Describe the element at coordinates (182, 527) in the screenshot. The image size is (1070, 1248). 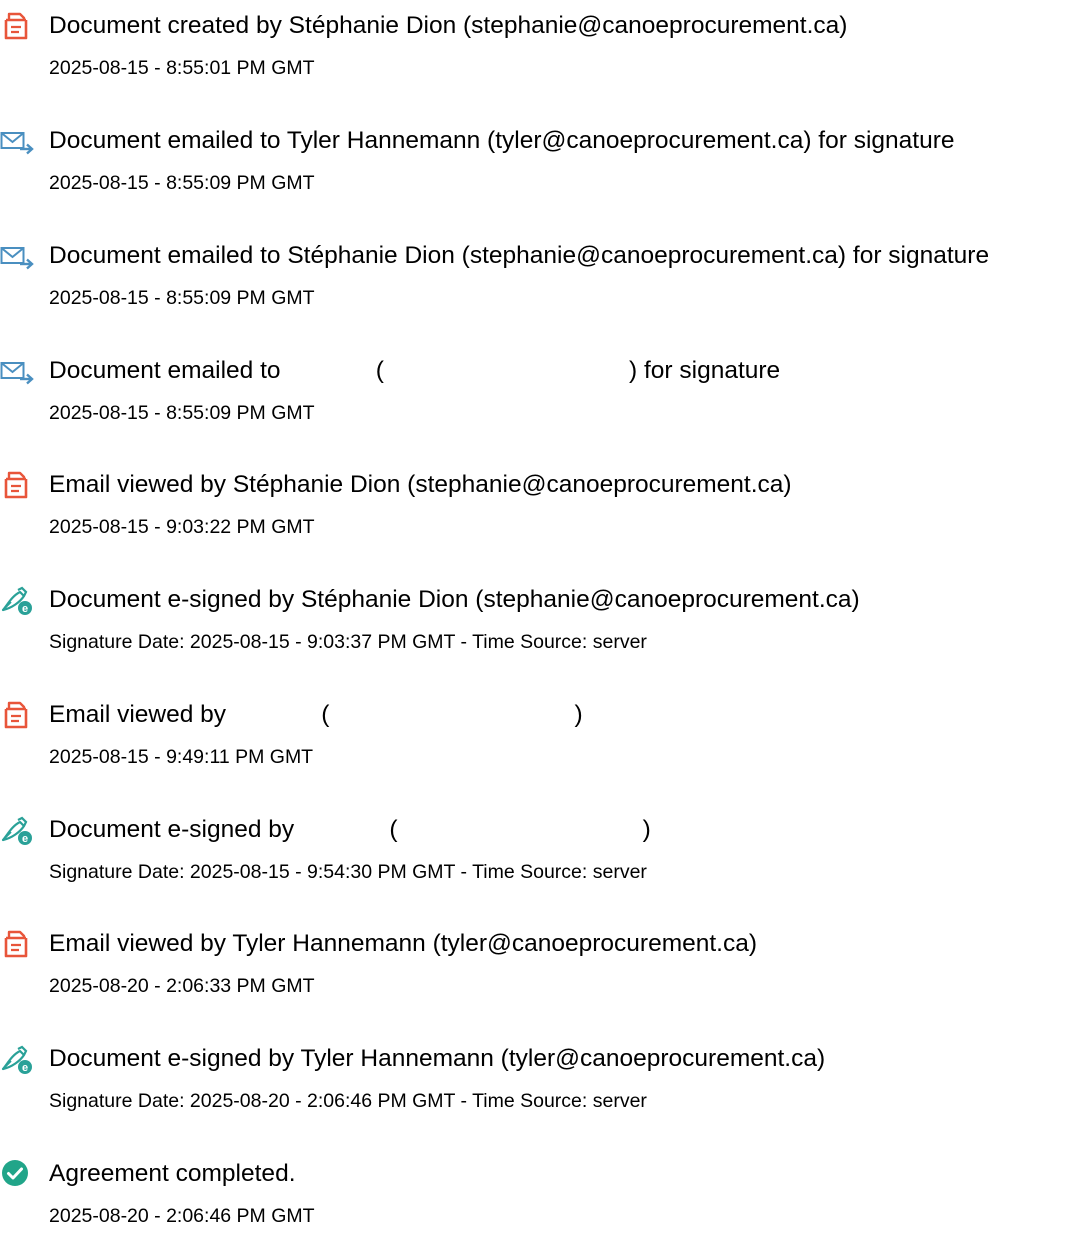
I see `event-timestamp: 2025-08-15 - 9:03:22 PM GMT` at that location.